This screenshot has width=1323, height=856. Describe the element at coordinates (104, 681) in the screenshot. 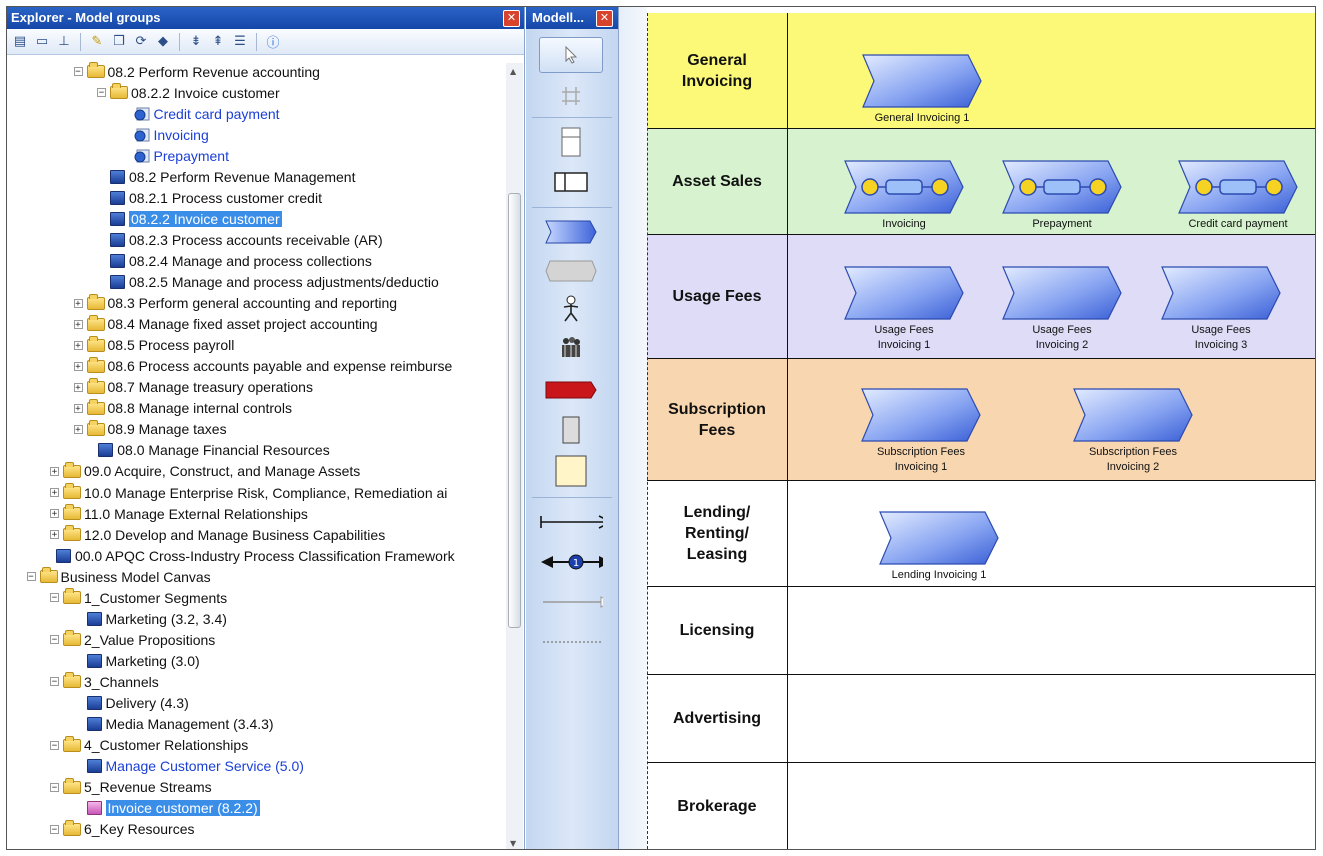

I see `tree-node: − 3_Channels` at that location.